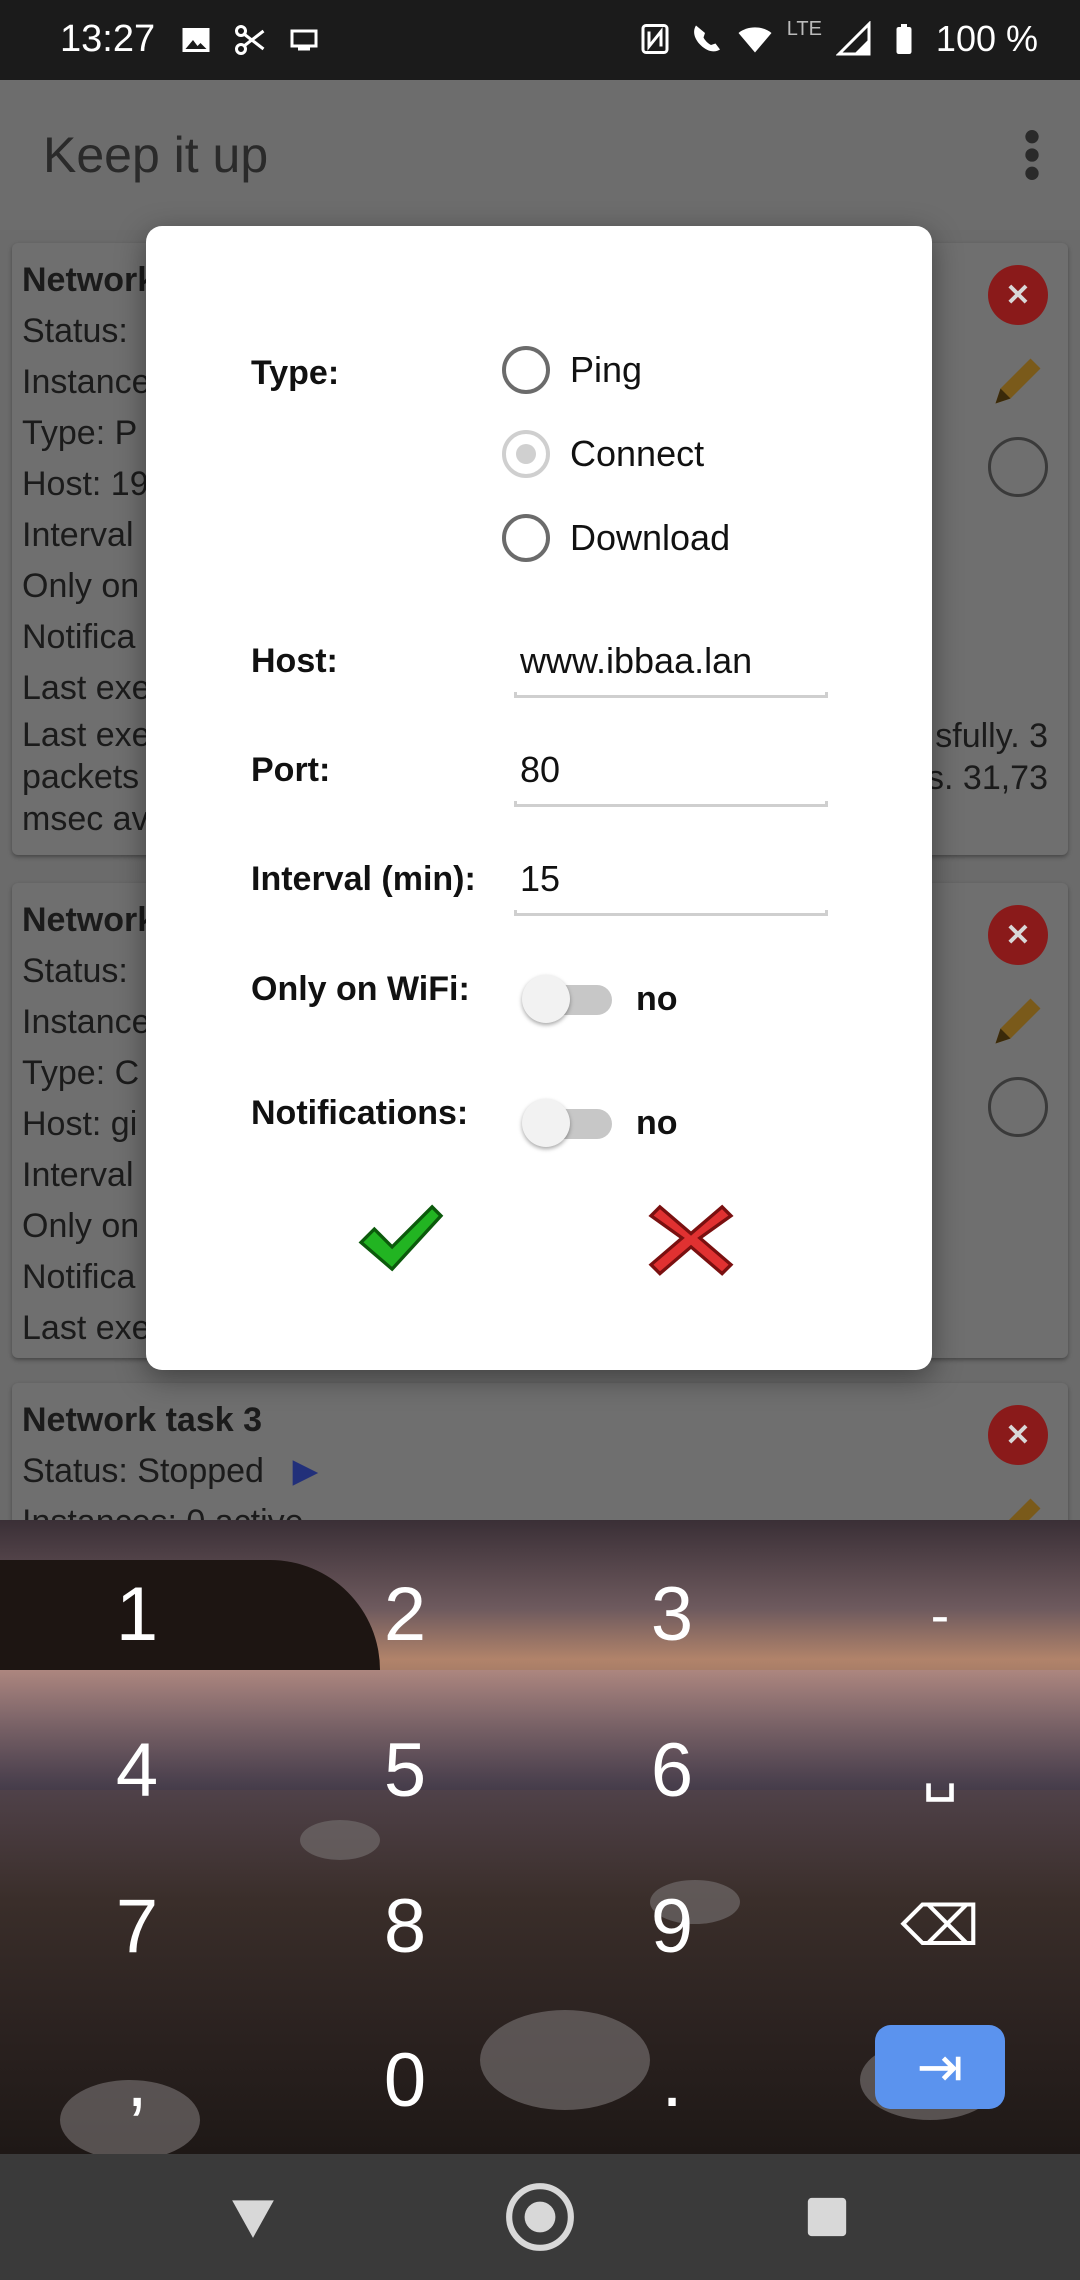  What do you see at coordinates (156, 155) in the screenshot?
I see `app-title: Keep it up` at bounding box center [156, 155].